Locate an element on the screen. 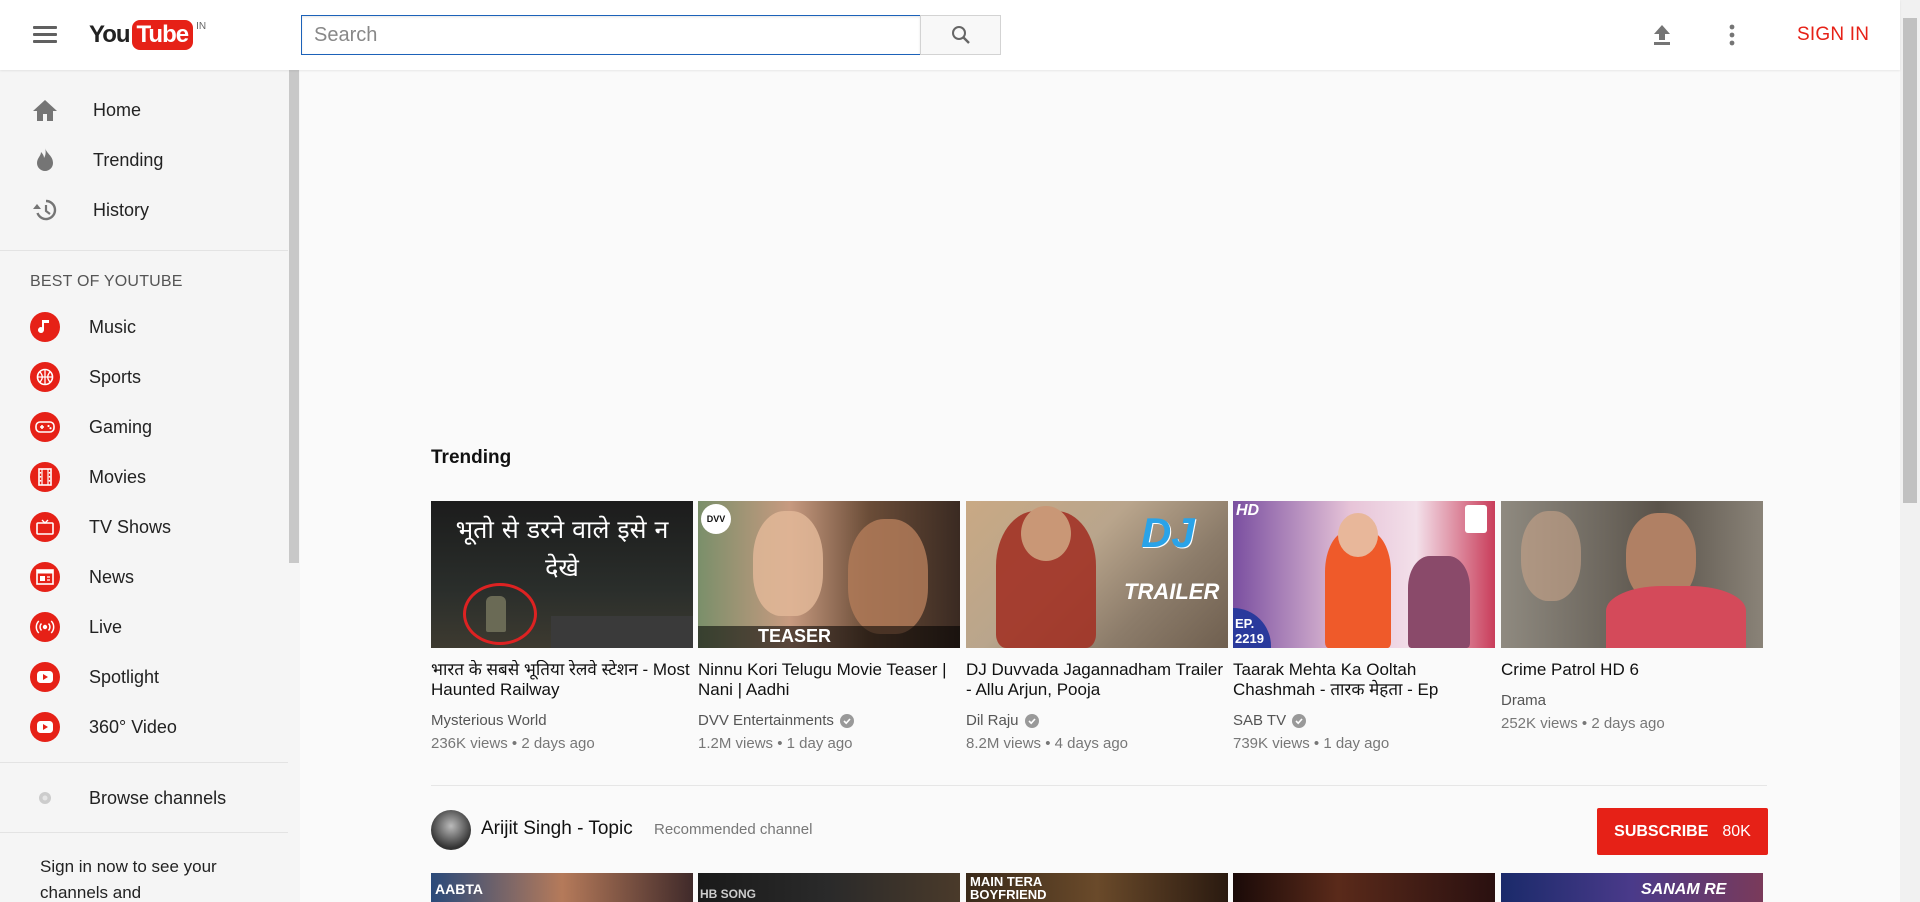 This screenshot has width=1920, height=902. trending-section-title: Trending is located at coordinates (471, 458).